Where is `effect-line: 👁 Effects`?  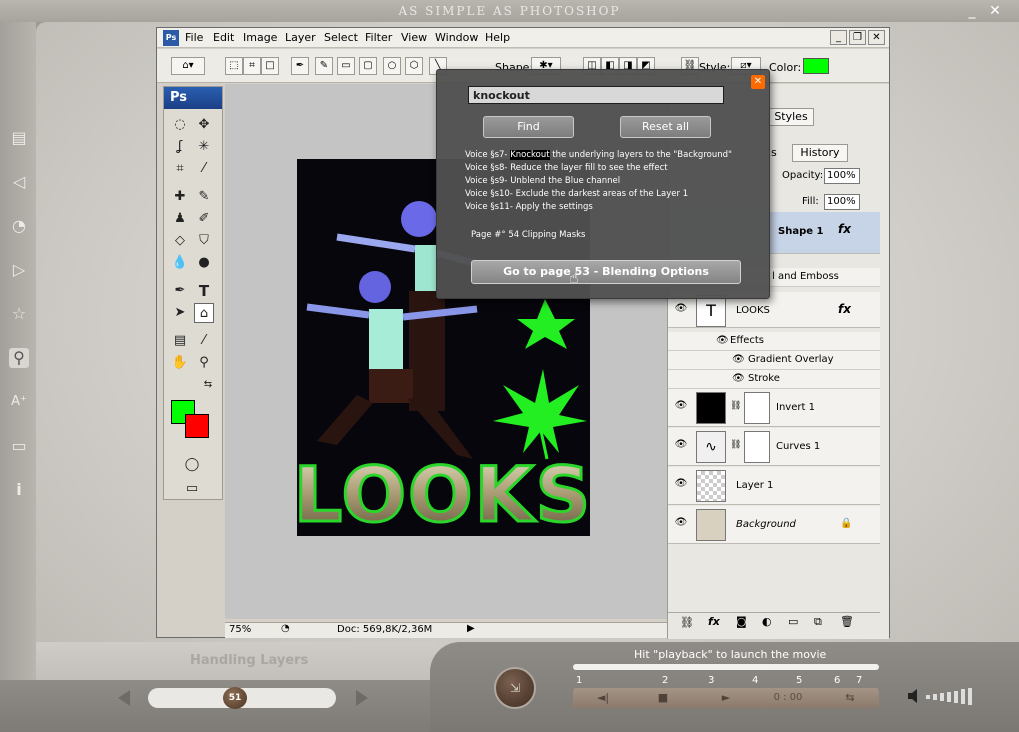 effect-line: 👁 Effects is located at coordinates (774, 341).